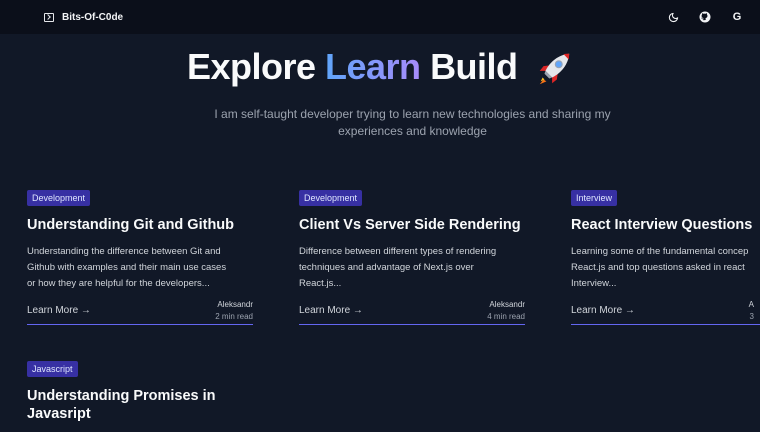  What do you see at coordinates (660, 251) in the screenshot?
I see `post-description-line: Learning some of the fundamental concep` at bounding box center [660, 251].